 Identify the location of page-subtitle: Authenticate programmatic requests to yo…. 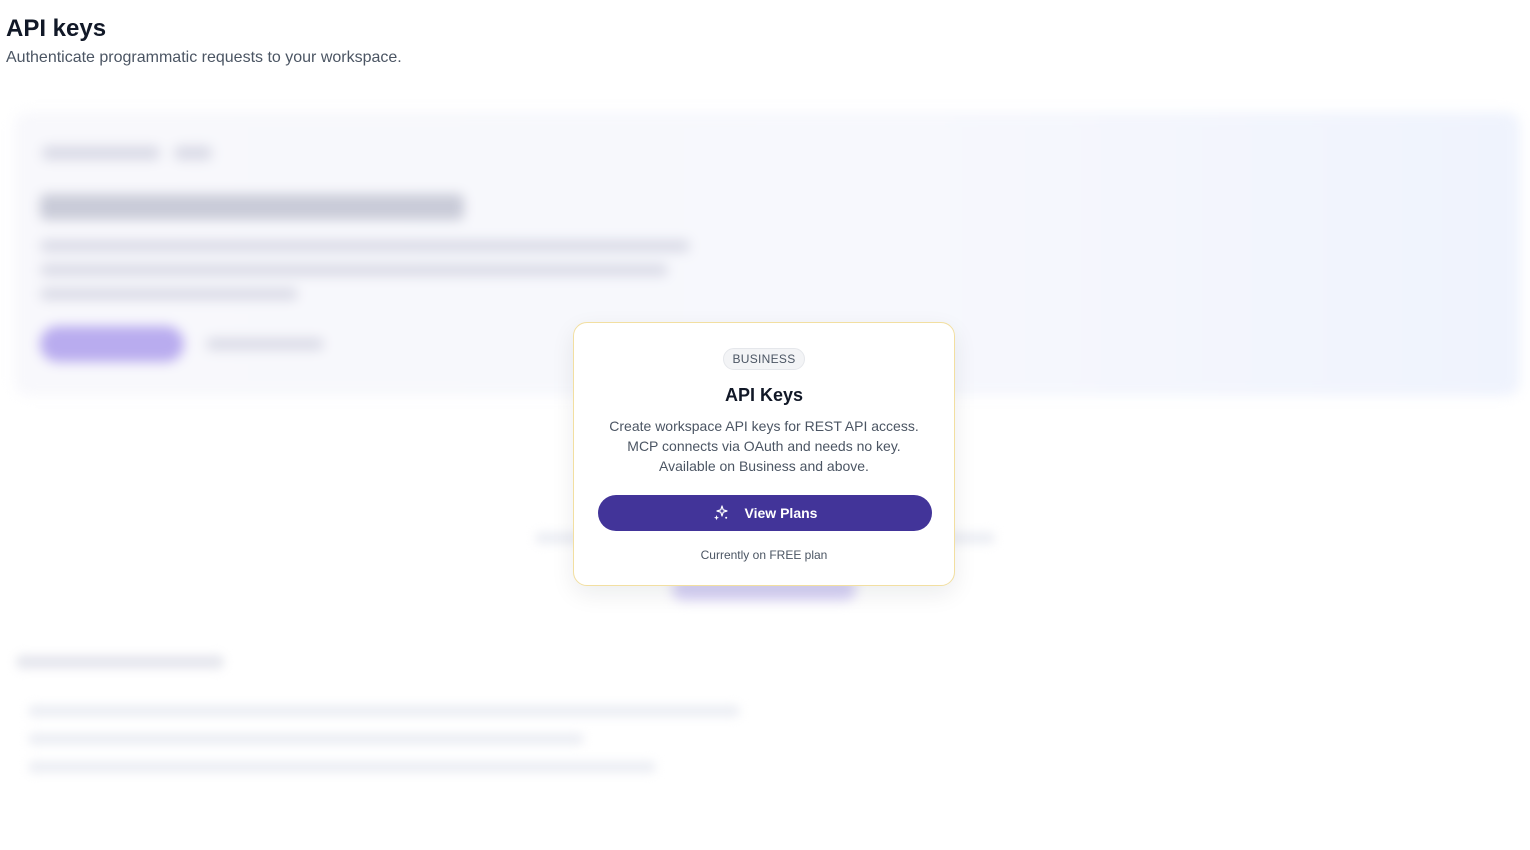
(204, 57).